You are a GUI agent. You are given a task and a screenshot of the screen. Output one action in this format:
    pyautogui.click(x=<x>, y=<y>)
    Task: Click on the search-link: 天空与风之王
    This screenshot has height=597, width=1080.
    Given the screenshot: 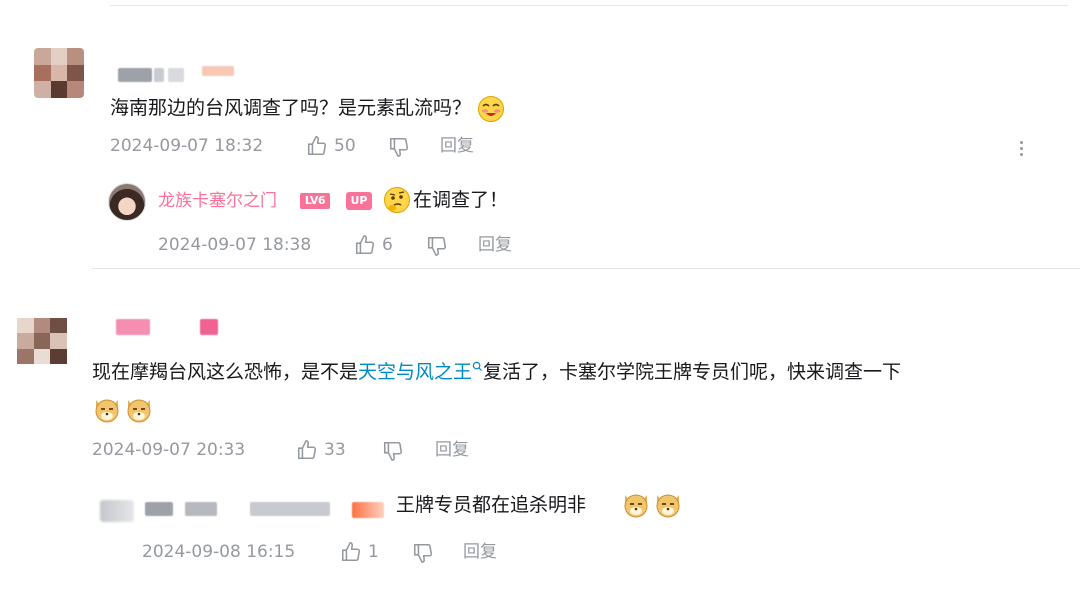 What is the action you would take?
    pyautogui.click(x=415, y=372)
    